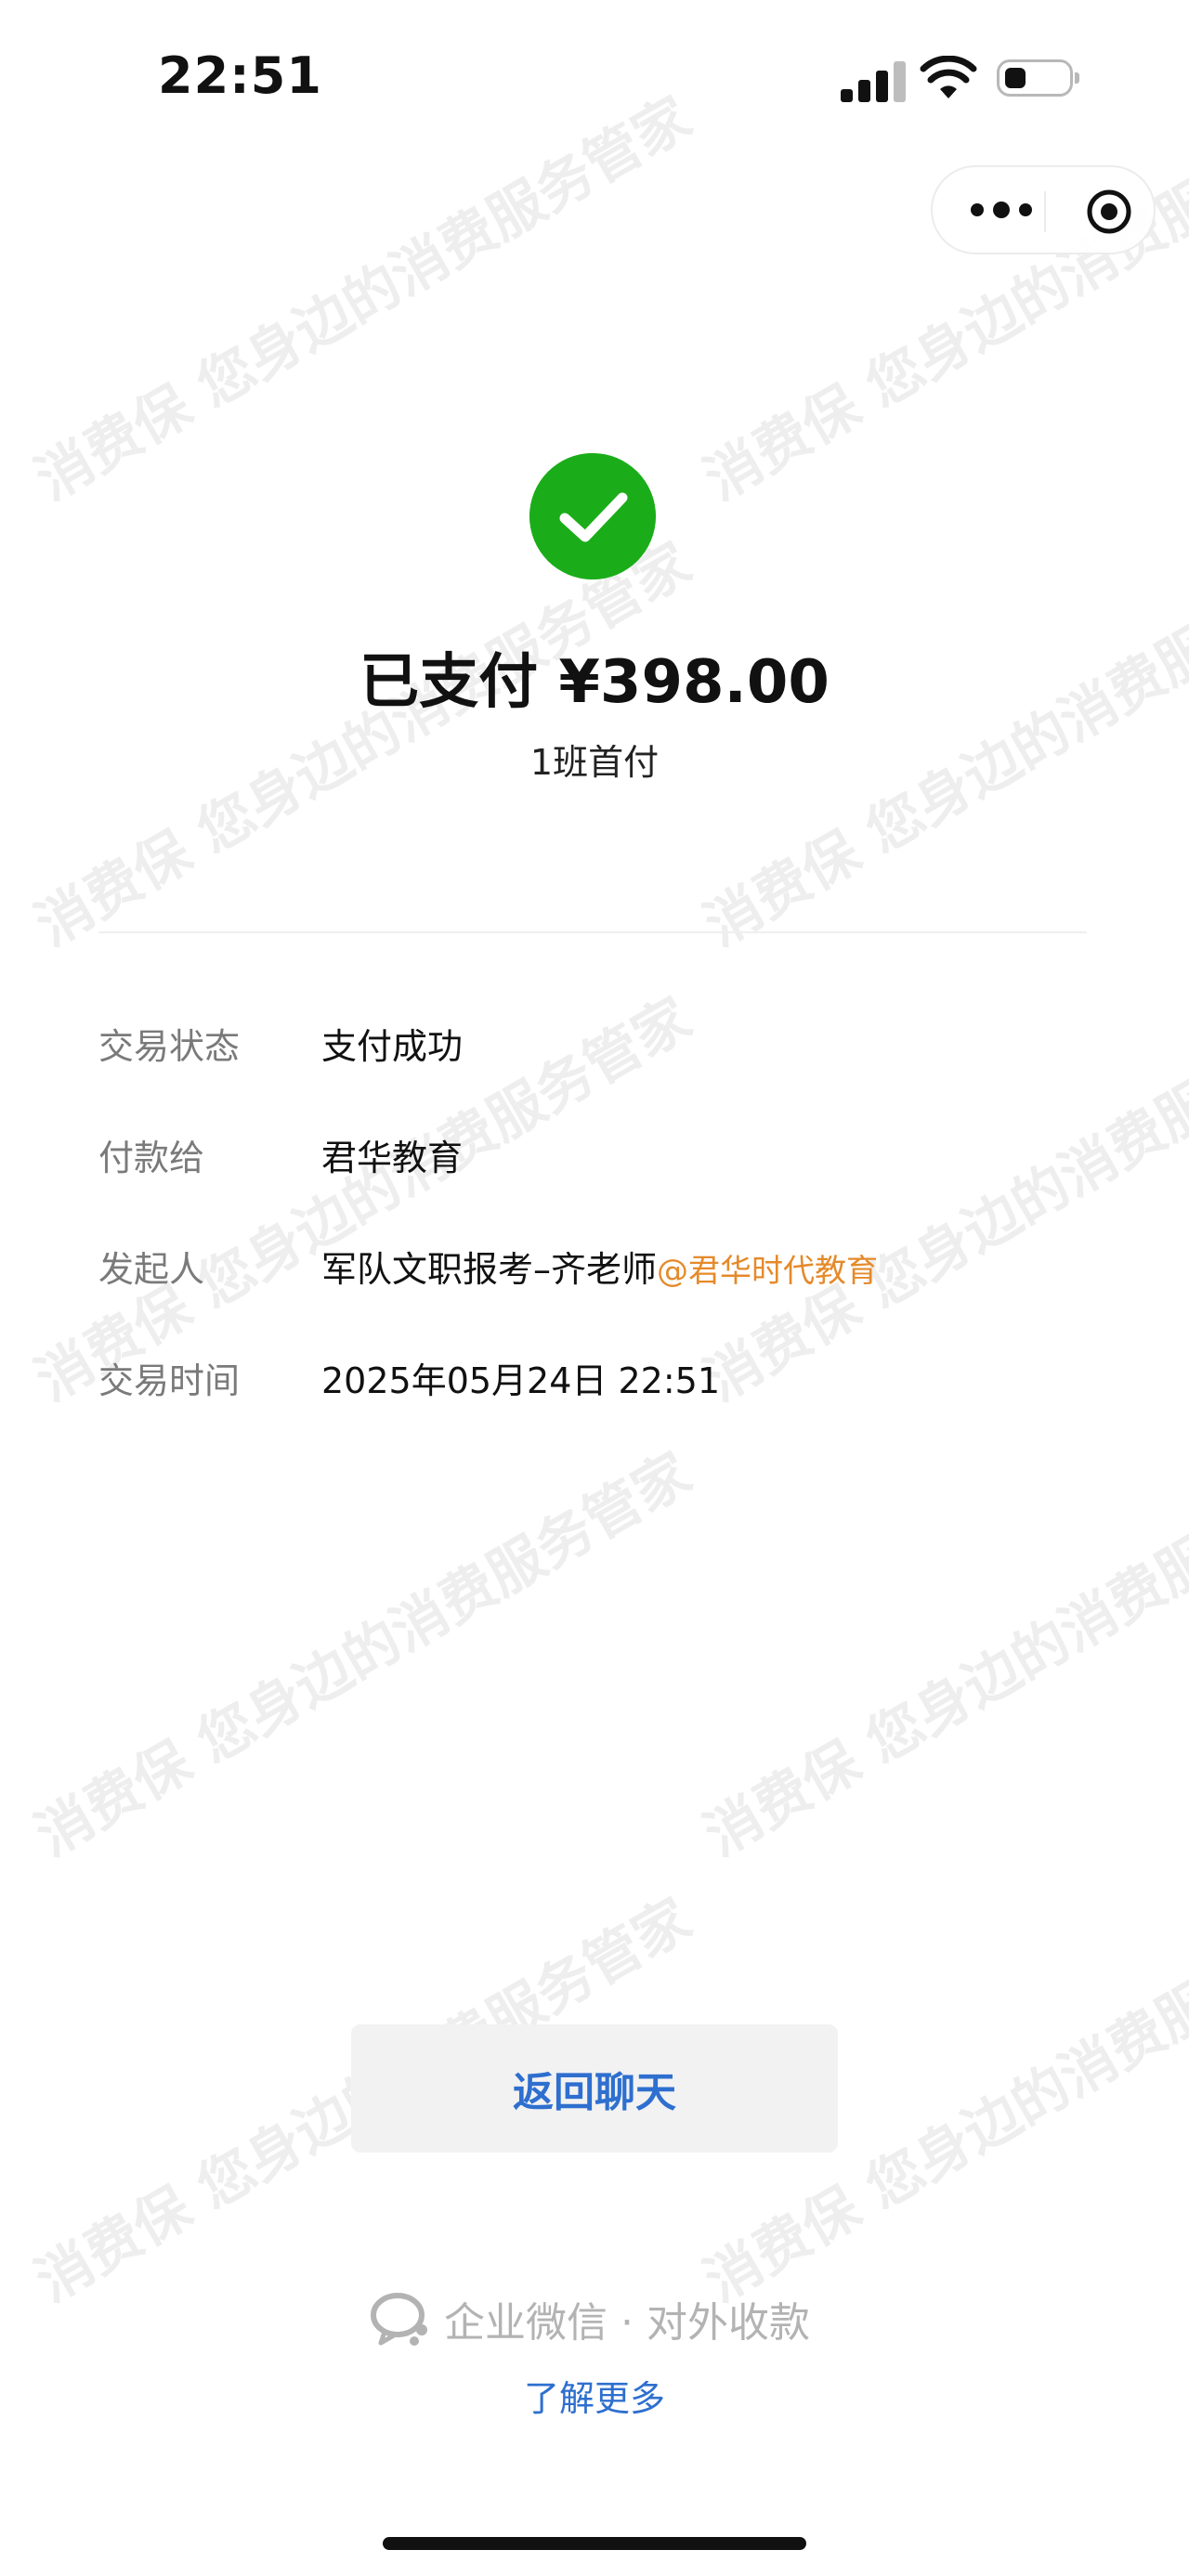  What do you see at coordinates (1109, 212) in the screenshot?
I see `target-circle-icon` at bounding box center [1109, 212].